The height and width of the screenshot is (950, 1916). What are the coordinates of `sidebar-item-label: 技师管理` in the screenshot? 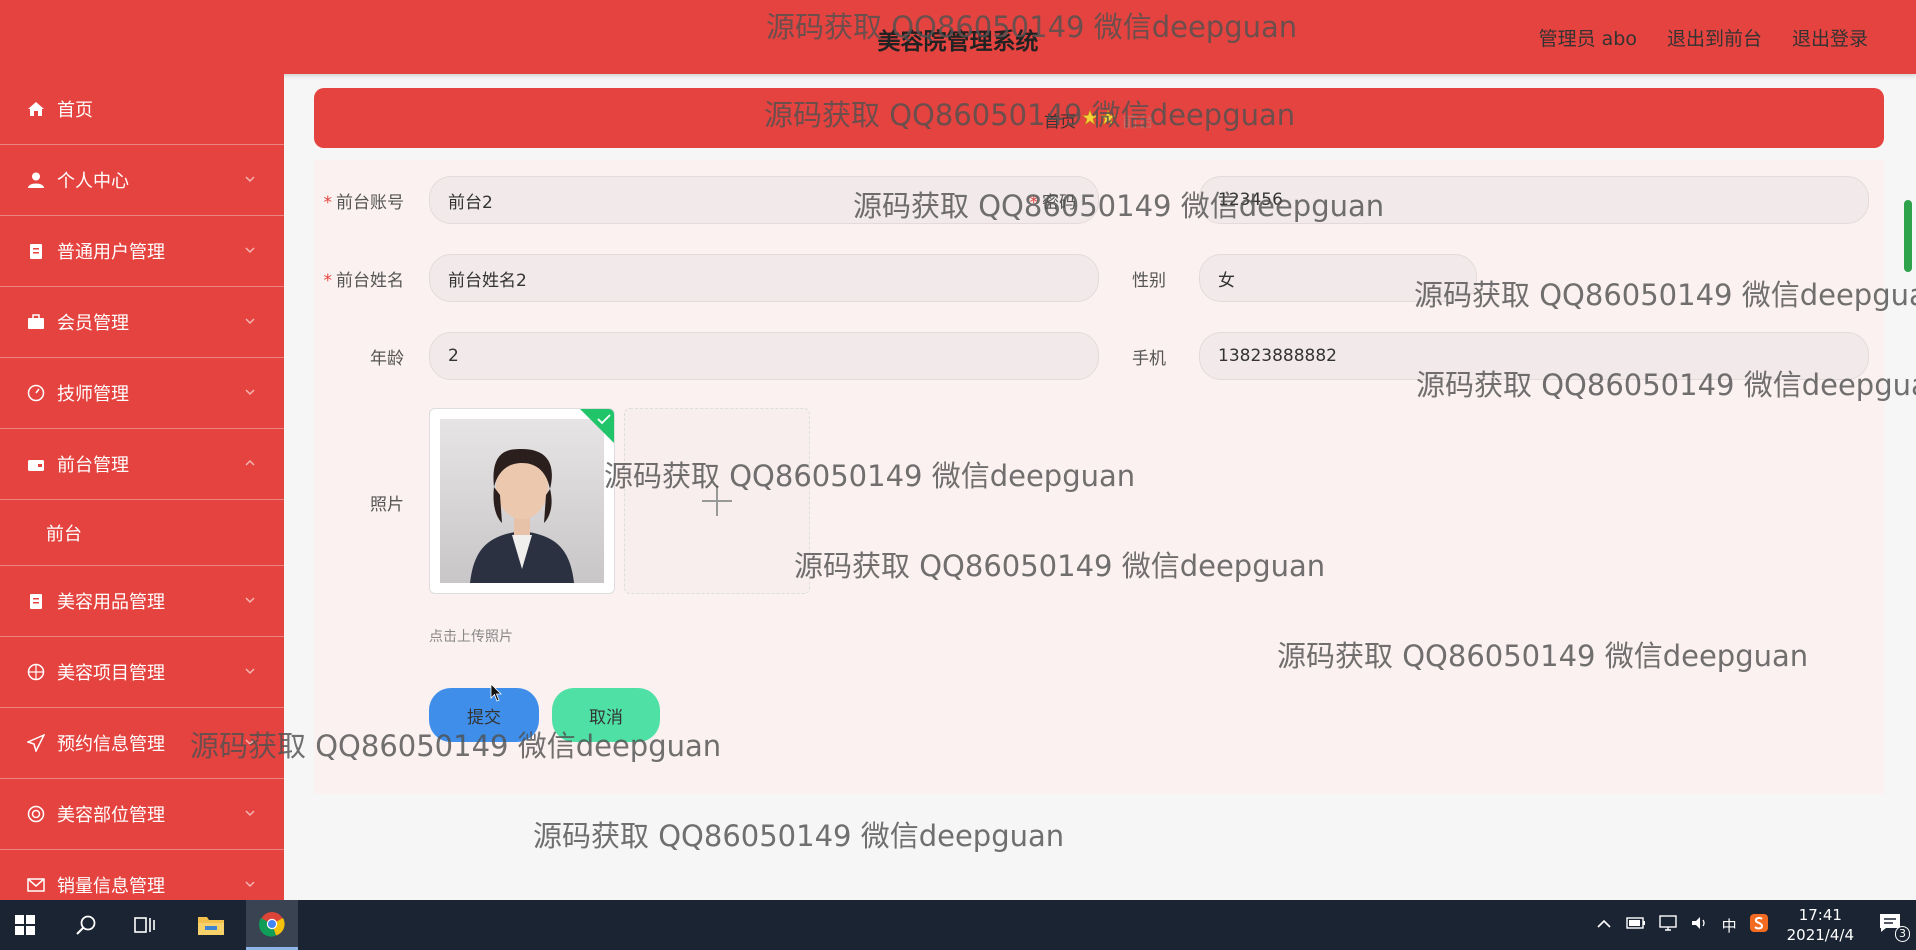 It's located at (93, 394).